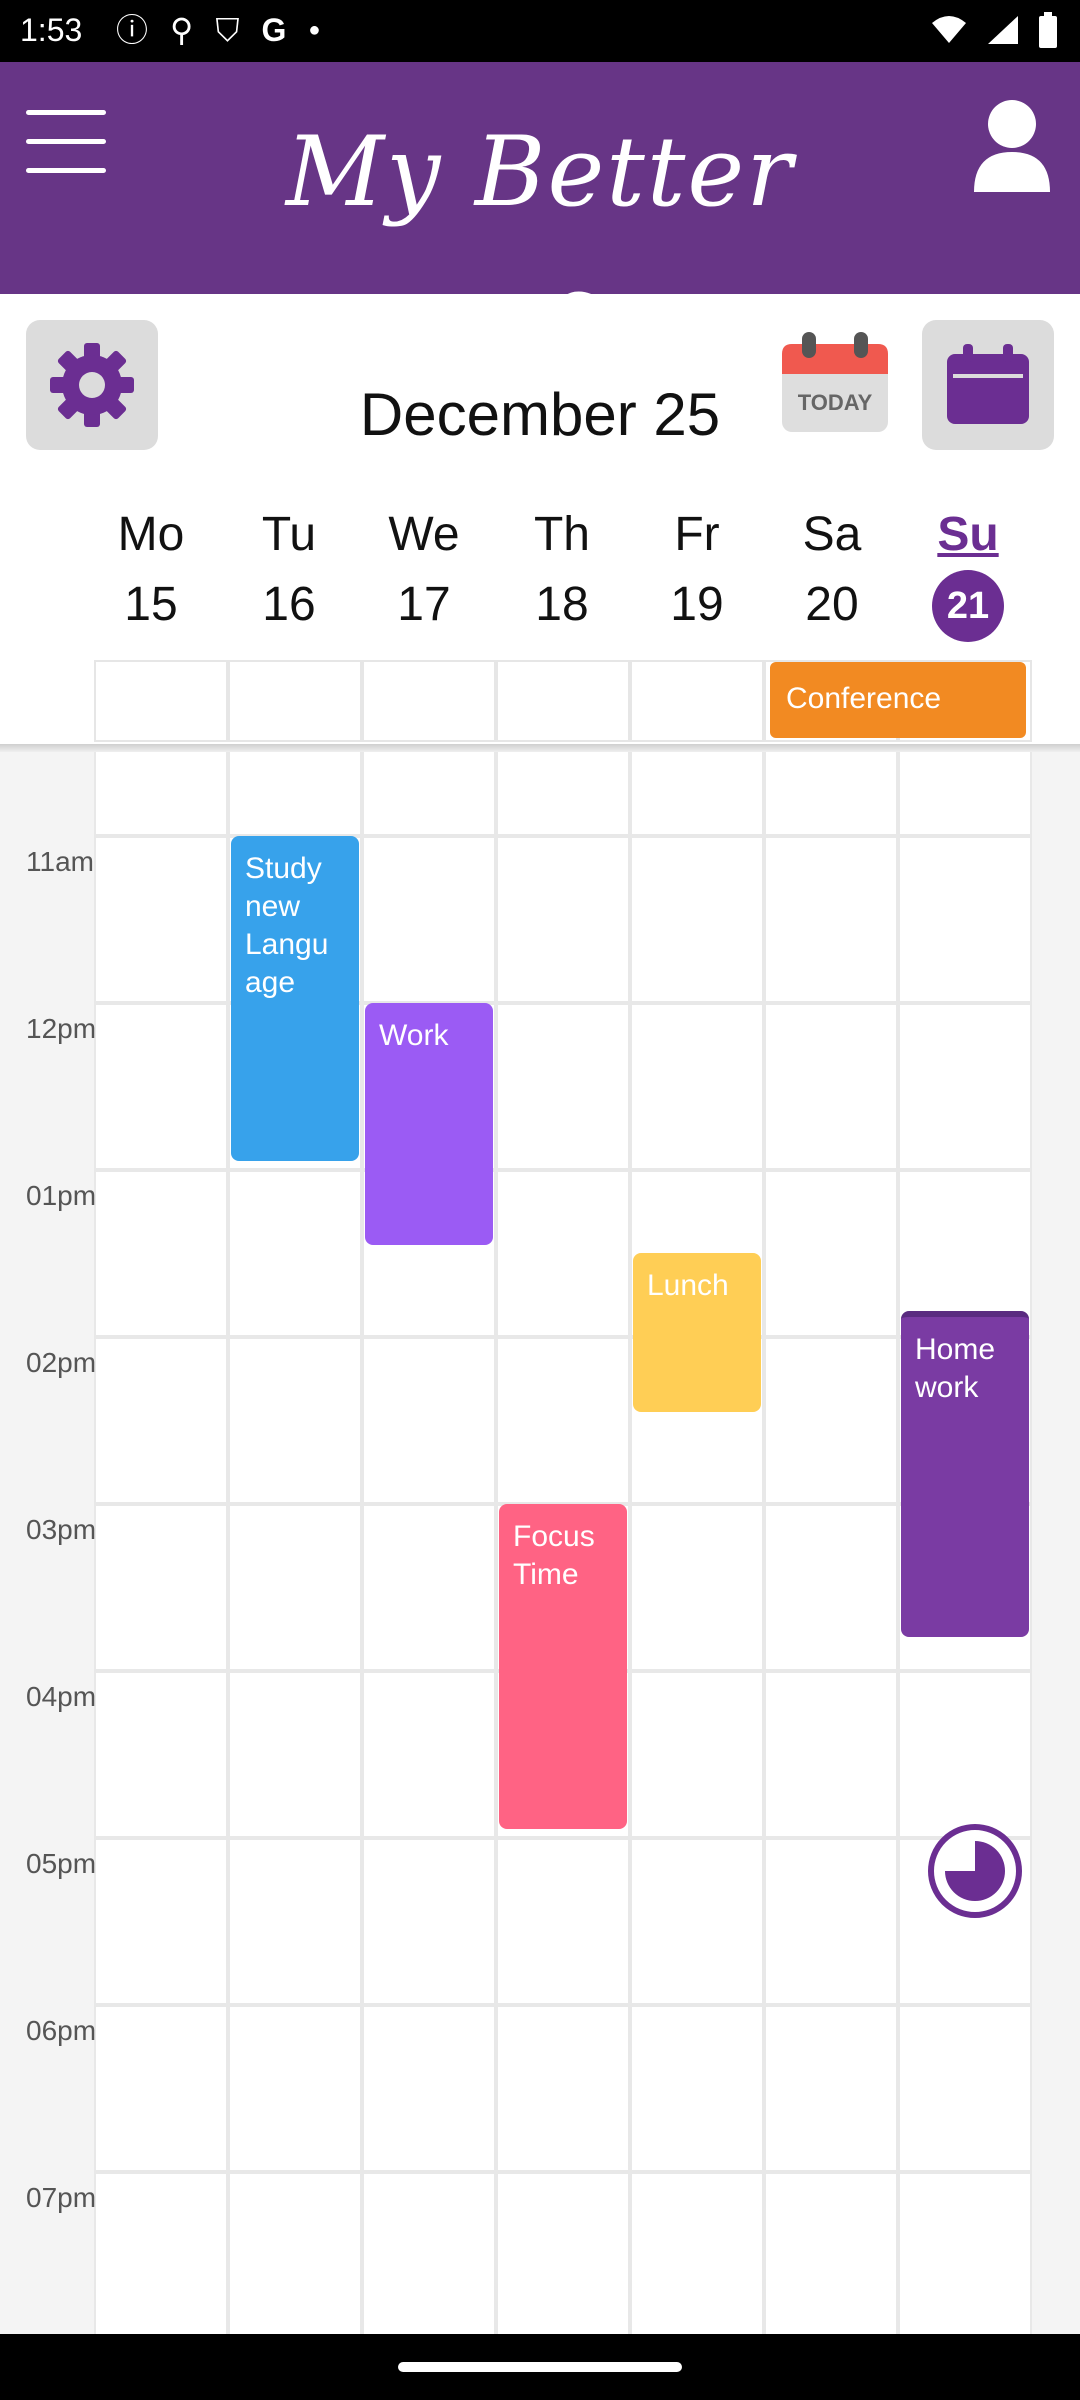 The height and width of the screenshot is (2400, 1080). Describe the element at coordinates (697, 604) in the screenshot. I see `day-number: 19` at that location.